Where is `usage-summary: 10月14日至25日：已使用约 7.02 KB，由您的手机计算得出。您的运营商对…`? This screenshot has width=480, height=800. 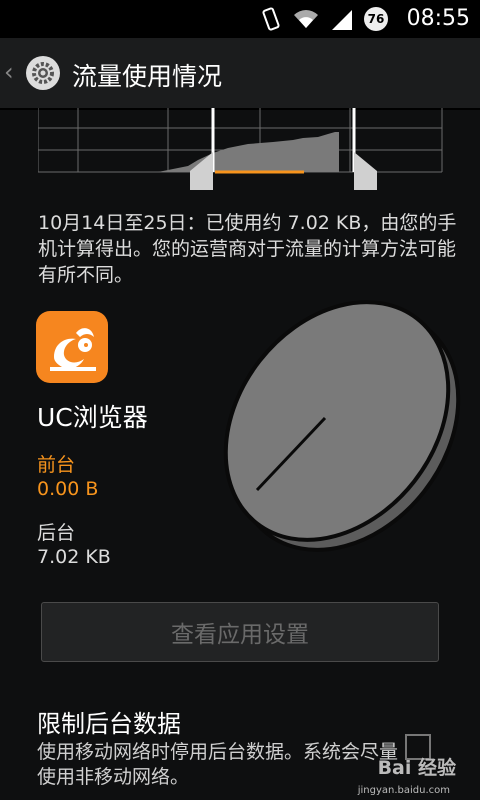
usage-summary: 10月14日至25日：已使用约 7.02 KB，由您的手机计算得出。您的运营商对… is located at coordinates (247, 249).